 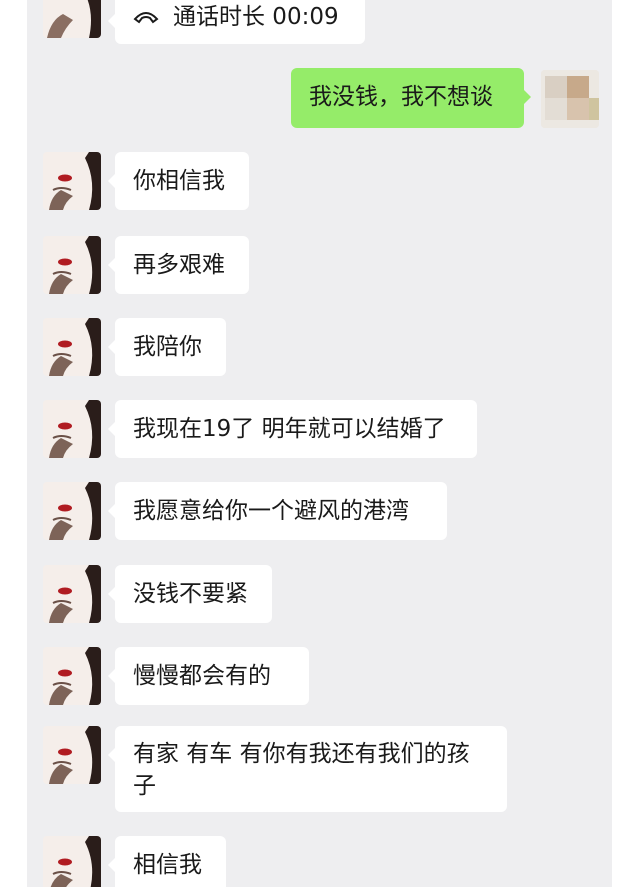 I want to click on message-text: 我现在19了 明年就可以结婚了, so click(x=289, y=429).